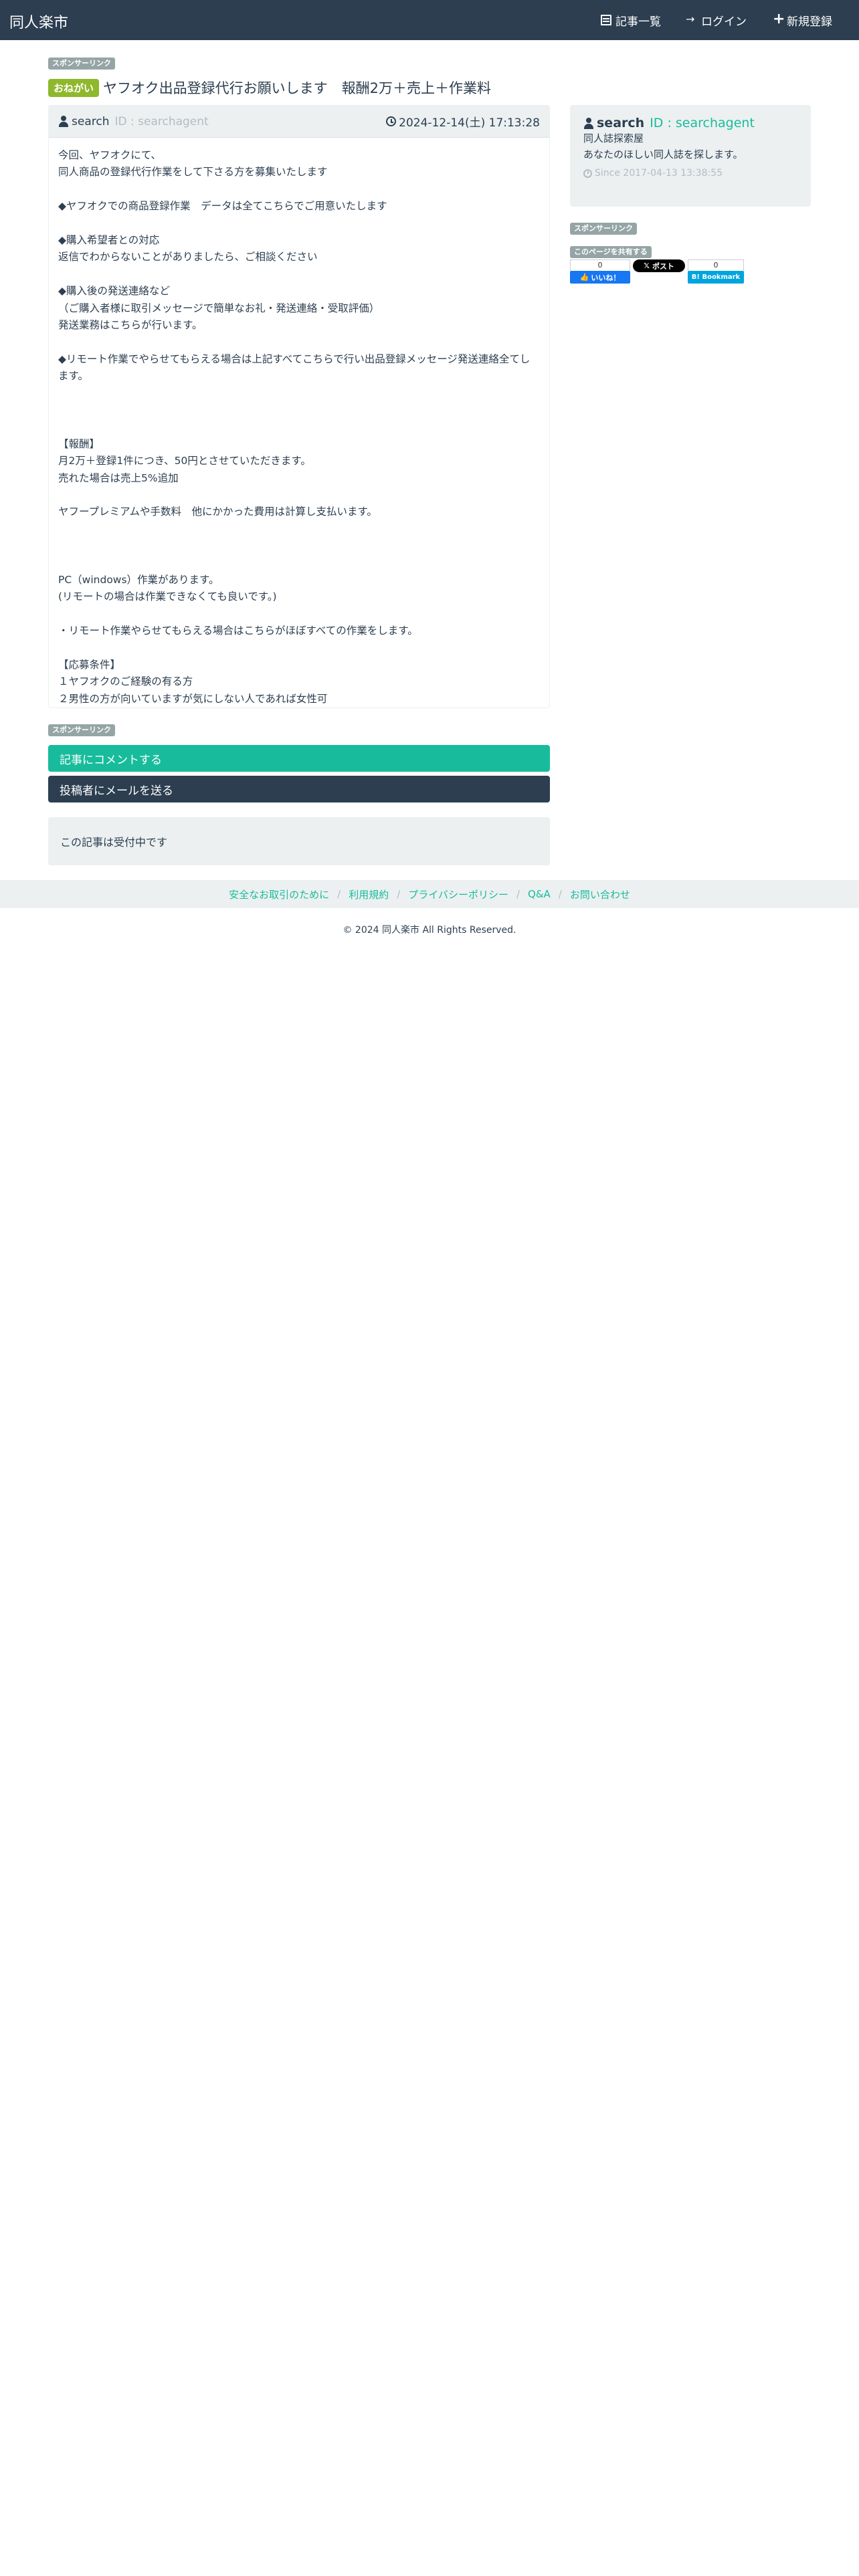  What do you see at coordinates (118, 478) in the screenshot?
I see `post-body-line: 売れた場合は売上5%追加` at bounding box center [118, 478].